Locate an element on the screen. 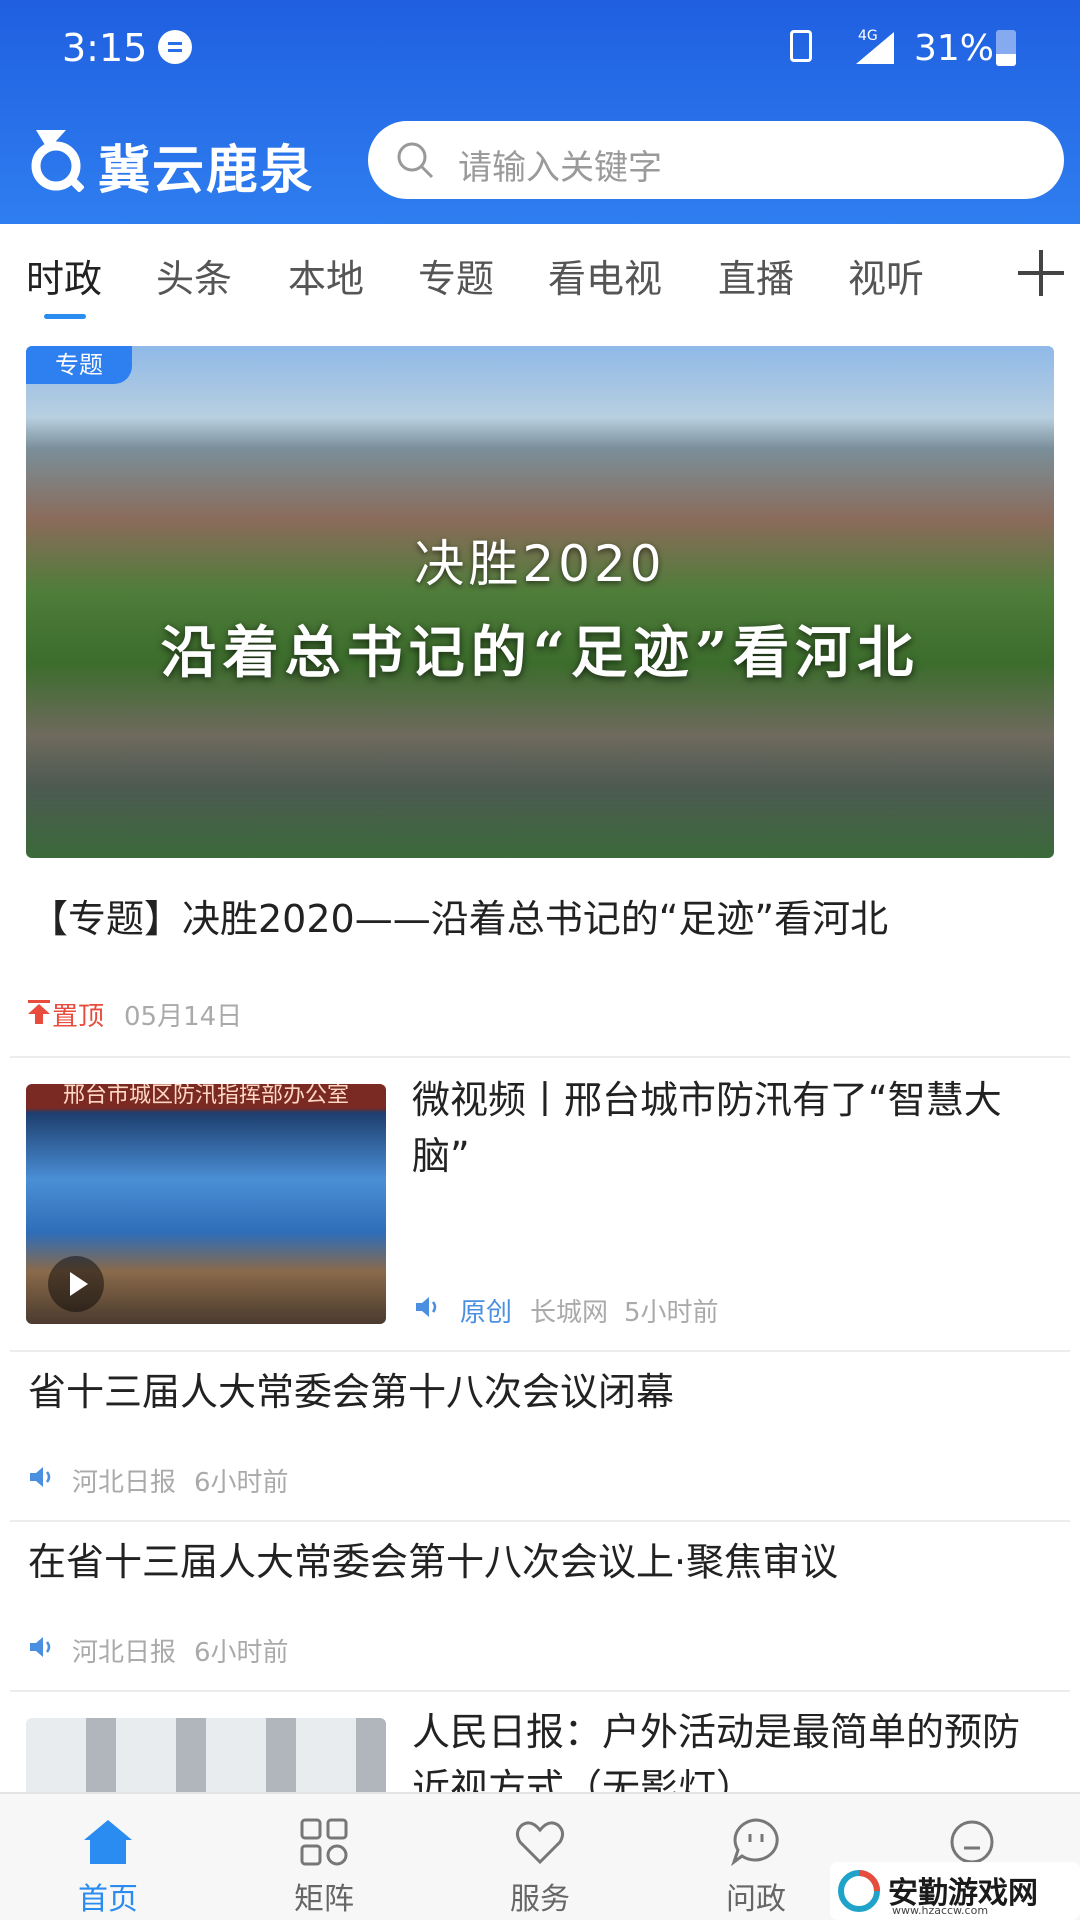 Image resolution: width=1080 pixels, height=1920 pixels. nav-service: 服务 is located at coordinates (540, 1857).